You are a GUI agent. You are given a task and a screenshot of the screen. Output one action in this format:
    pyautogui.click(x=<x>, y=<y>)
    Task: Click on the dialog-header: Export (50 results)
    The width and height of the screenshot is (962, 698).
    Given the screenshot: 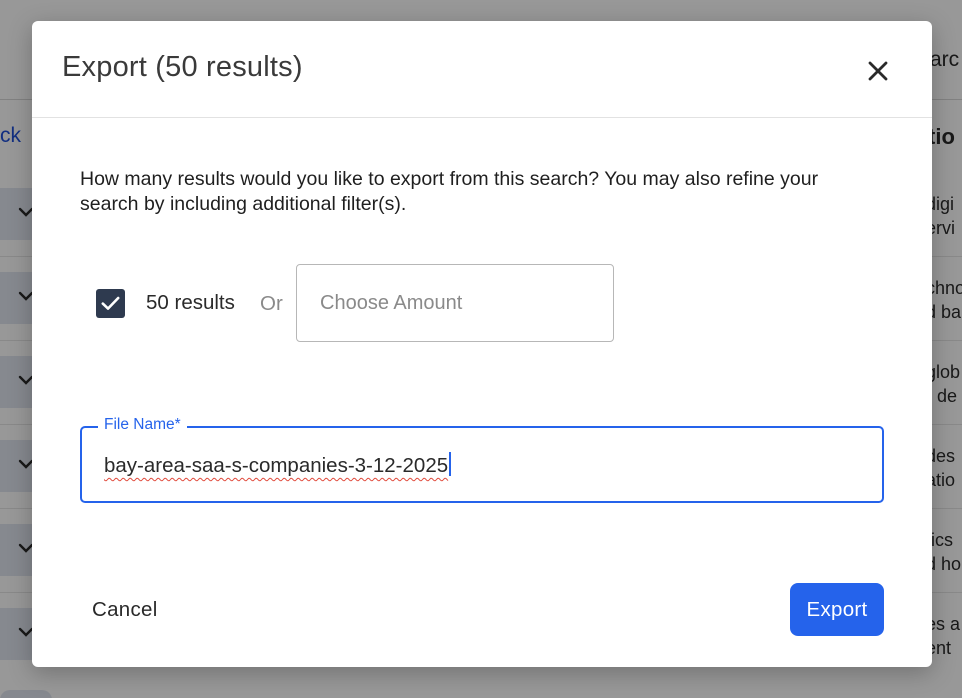 What is the action you would take?
    pyautogui.click(x=482, y=69)
    